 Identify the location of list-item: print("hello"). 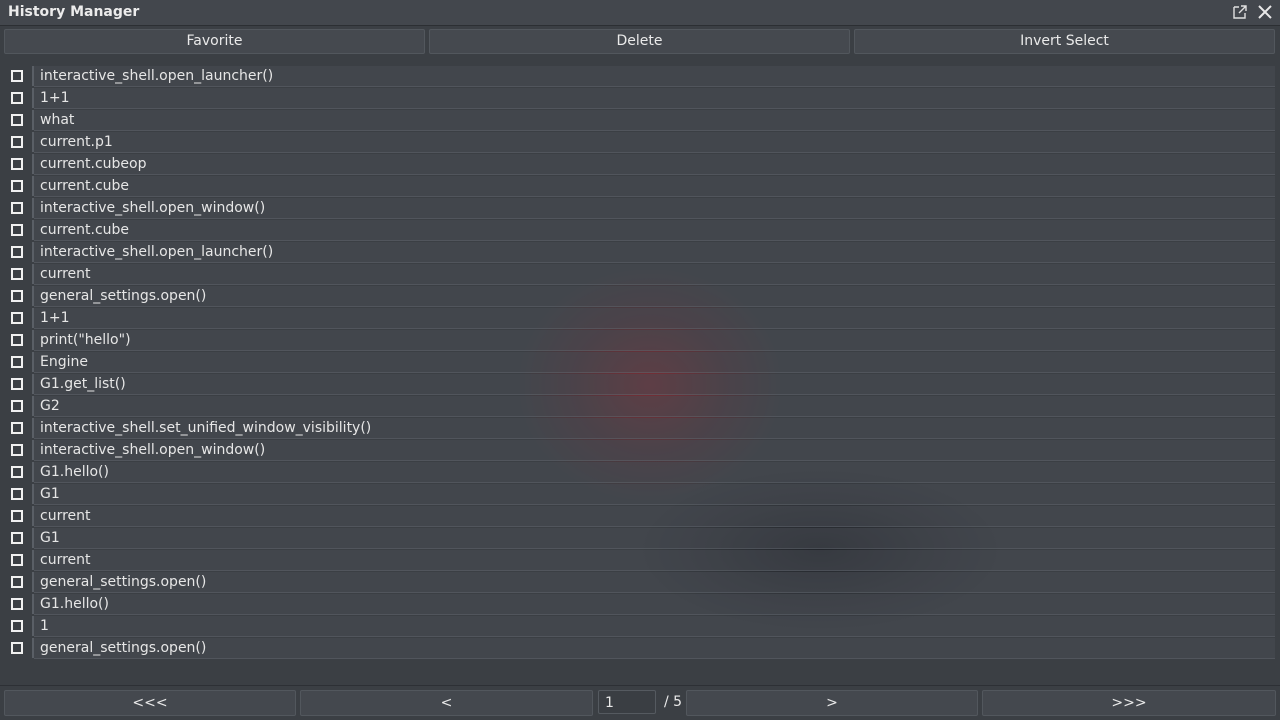
(637, 340).